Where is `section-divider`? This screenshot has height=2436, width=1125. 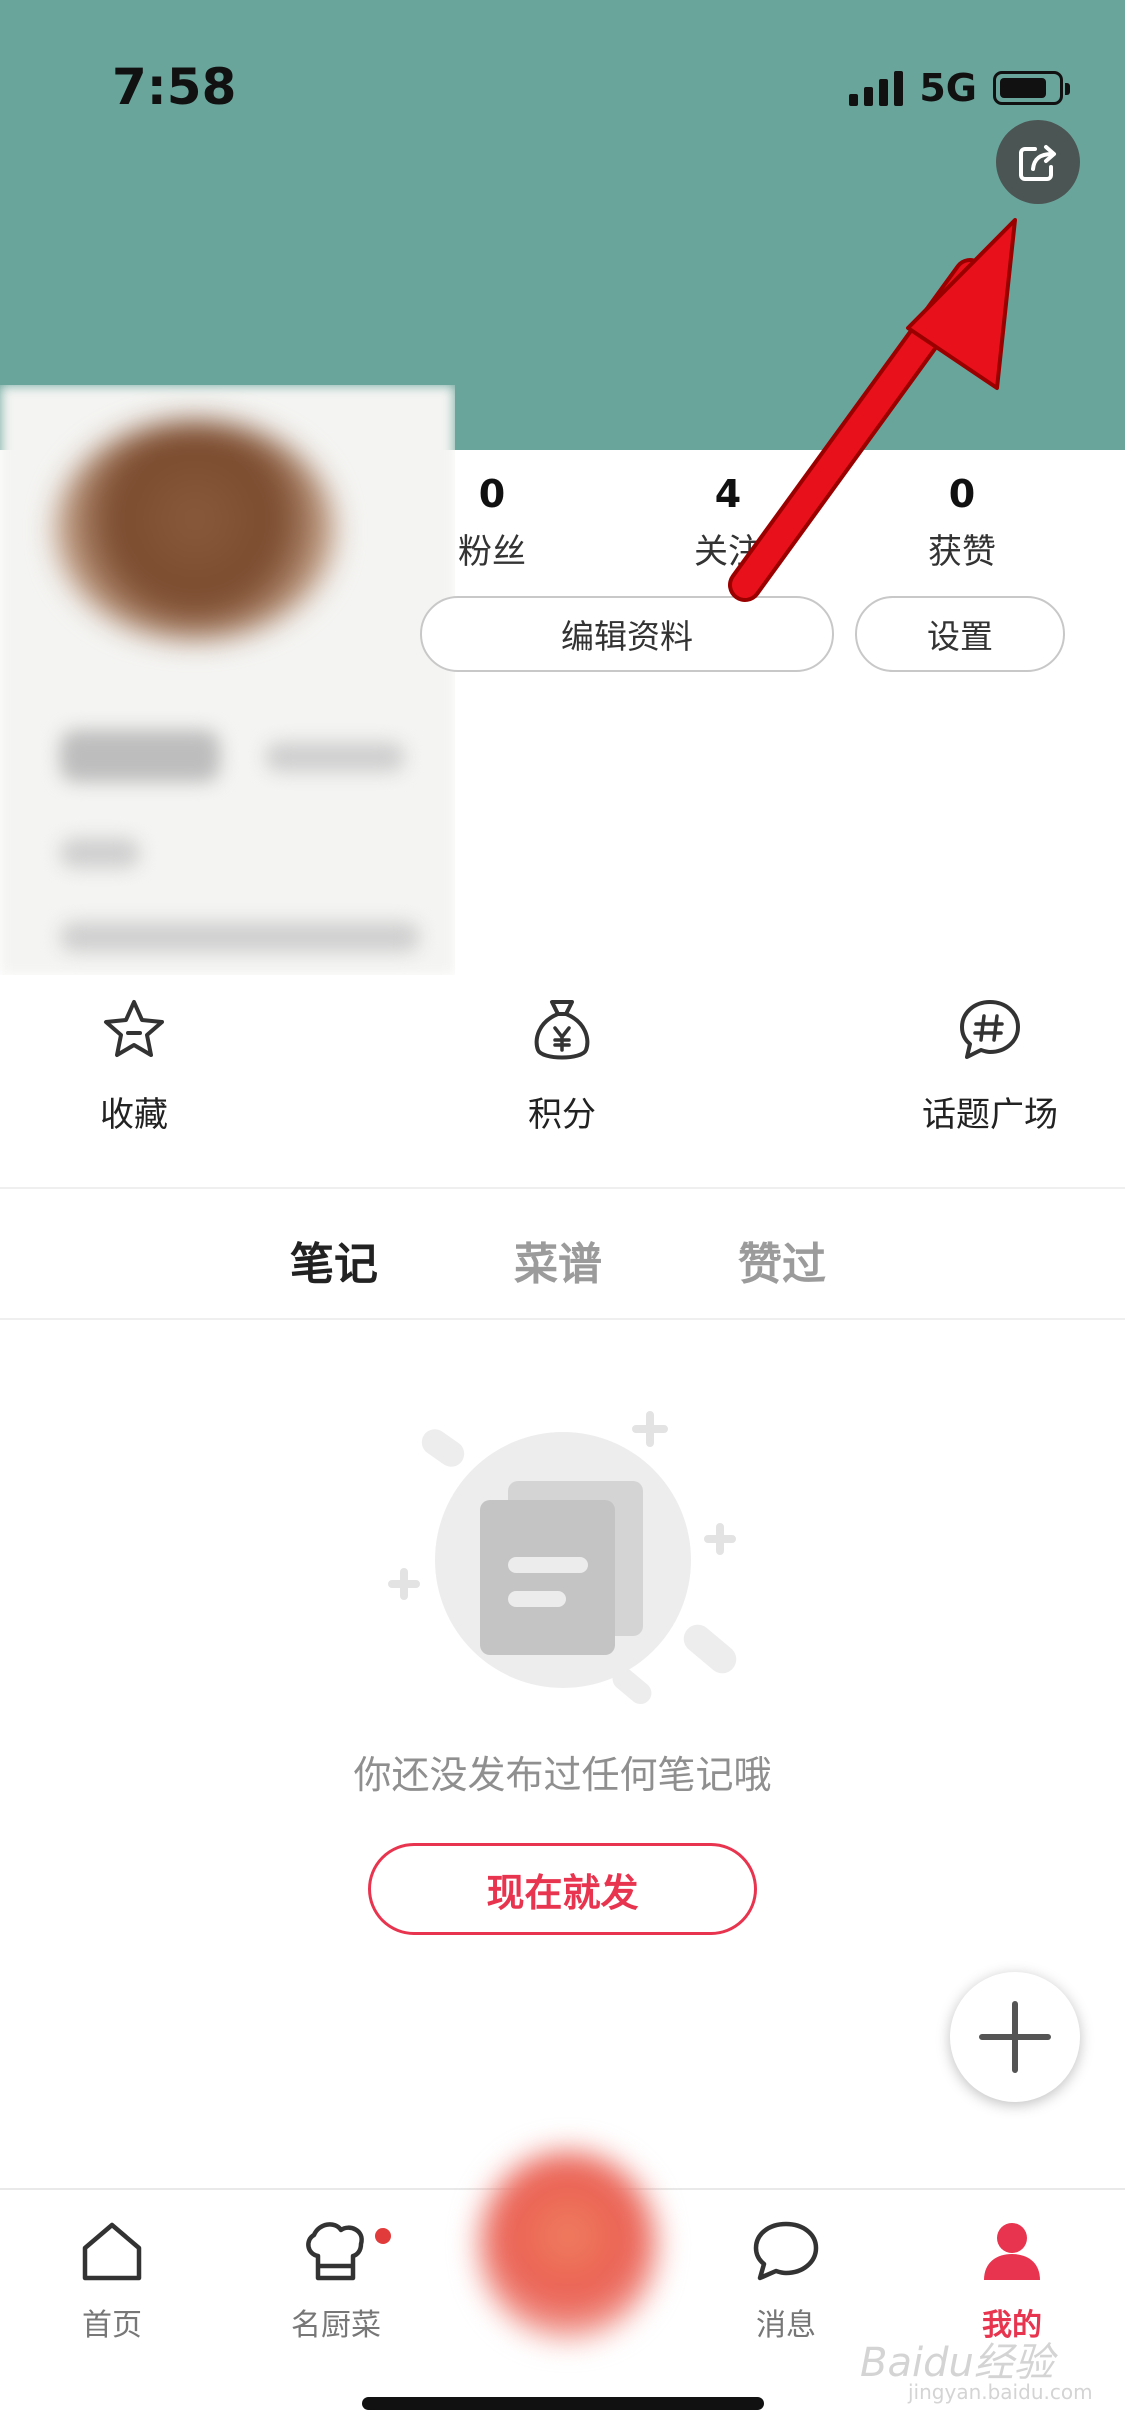
section-divider is located at coordinates (562, 1188).